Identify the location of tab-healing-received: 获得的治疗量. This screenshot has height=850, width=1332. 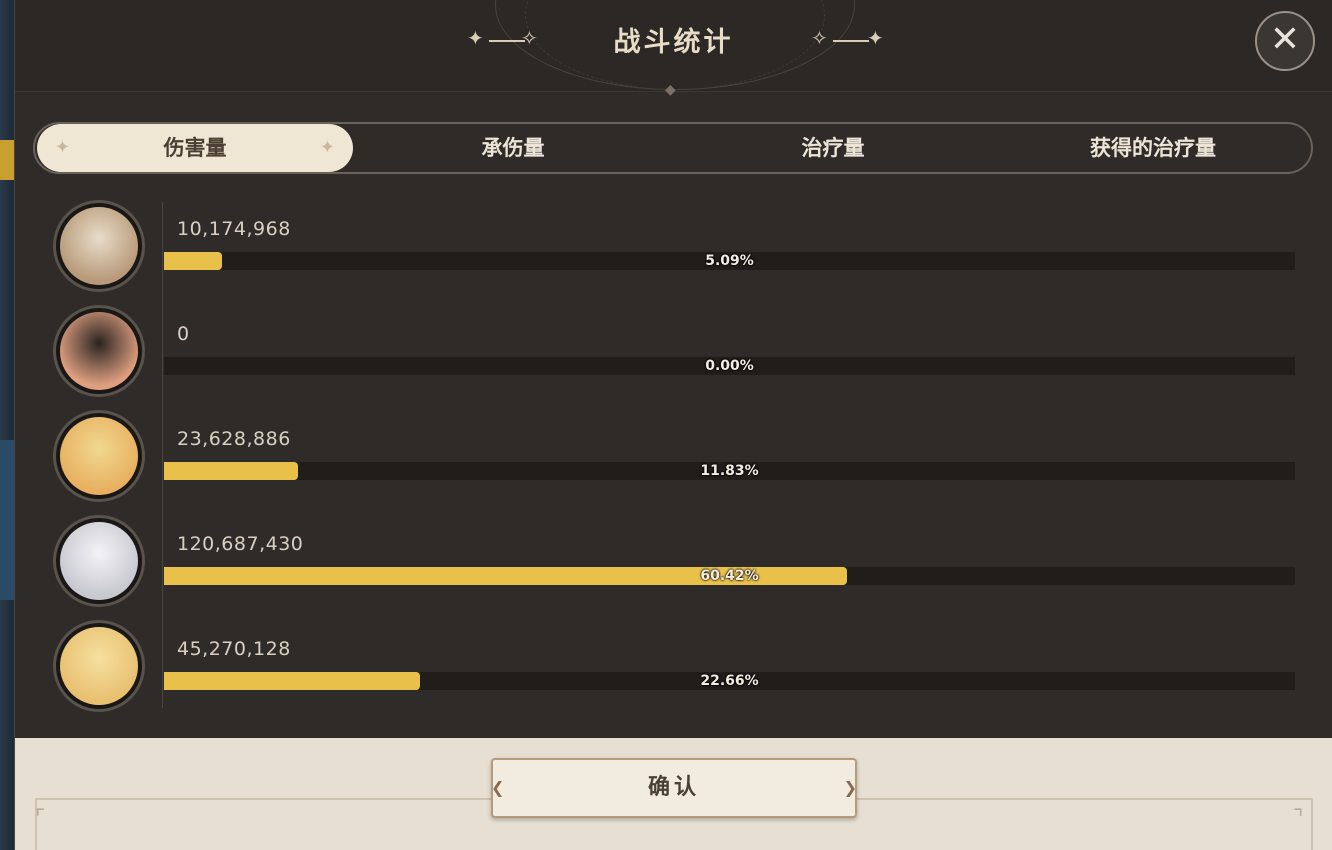
(1153, 148).